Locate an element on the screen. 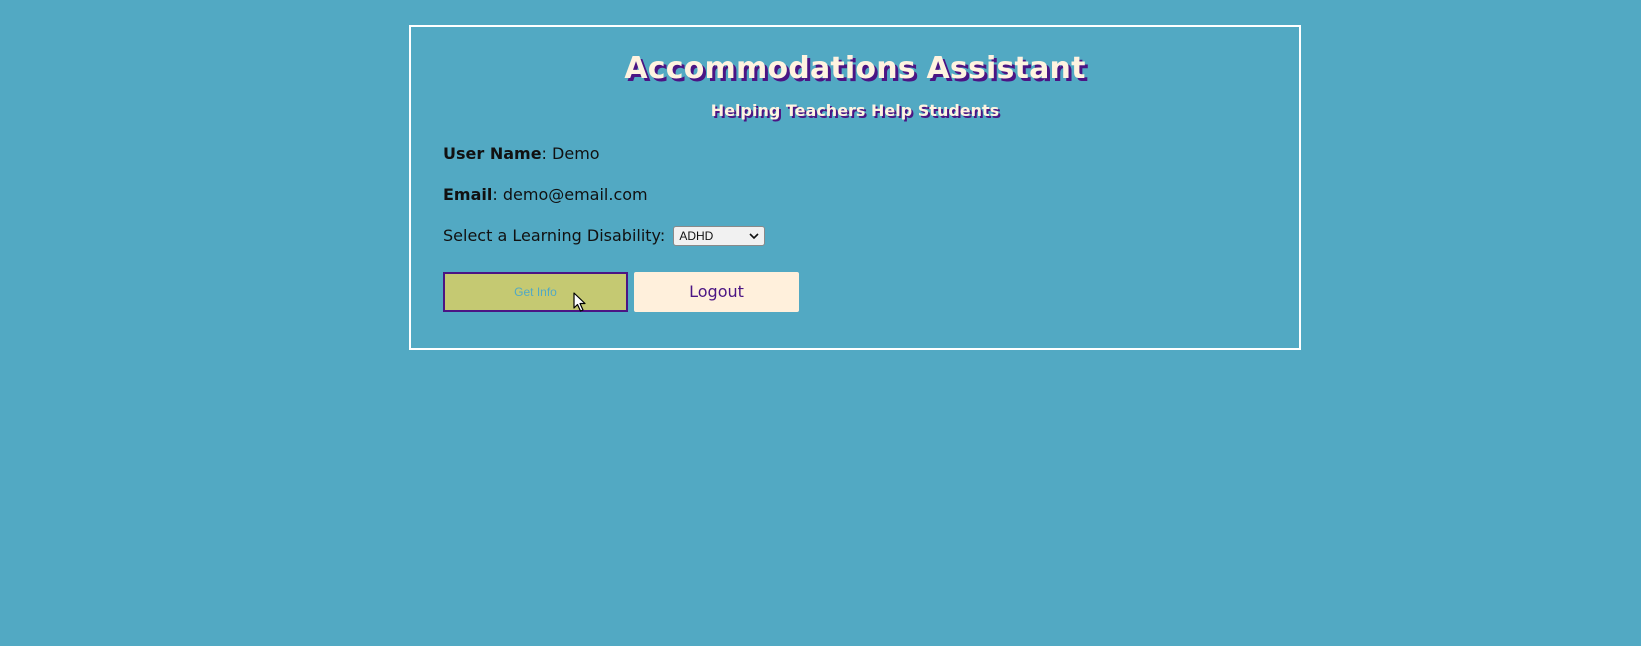 The height and width of the screenshot is (646, 1641). mouse-pointer-icon is located at coordinates (580, 302).